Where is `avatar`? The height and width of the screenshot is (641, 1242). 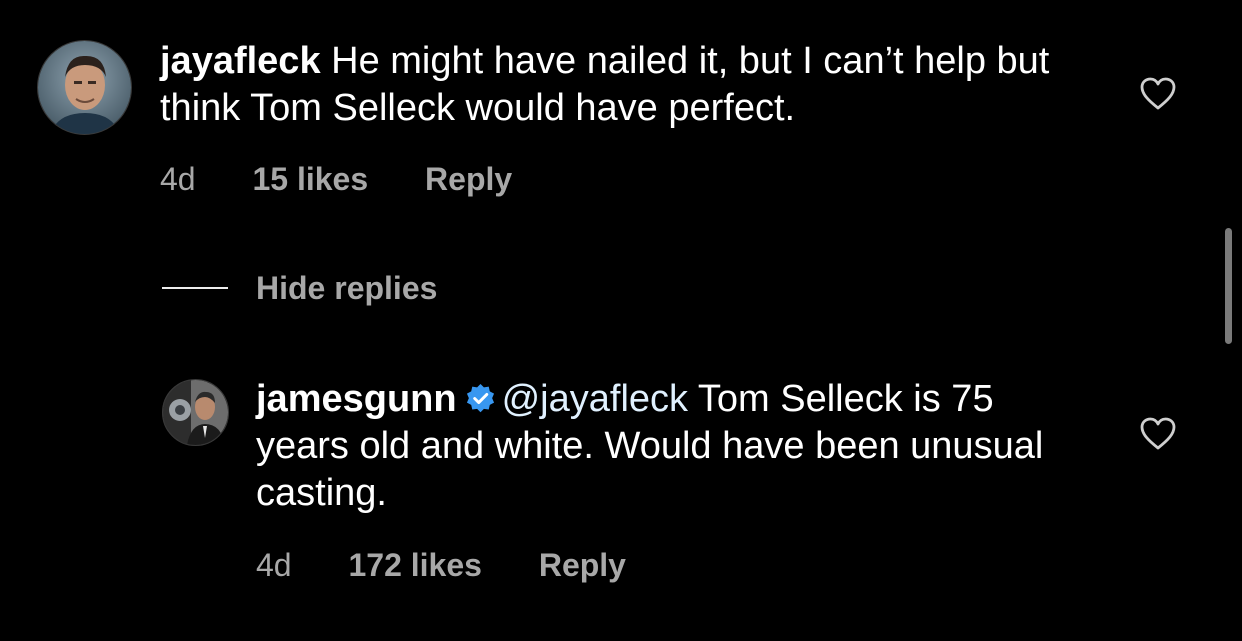
avatar is located at coordinates (84, 87).